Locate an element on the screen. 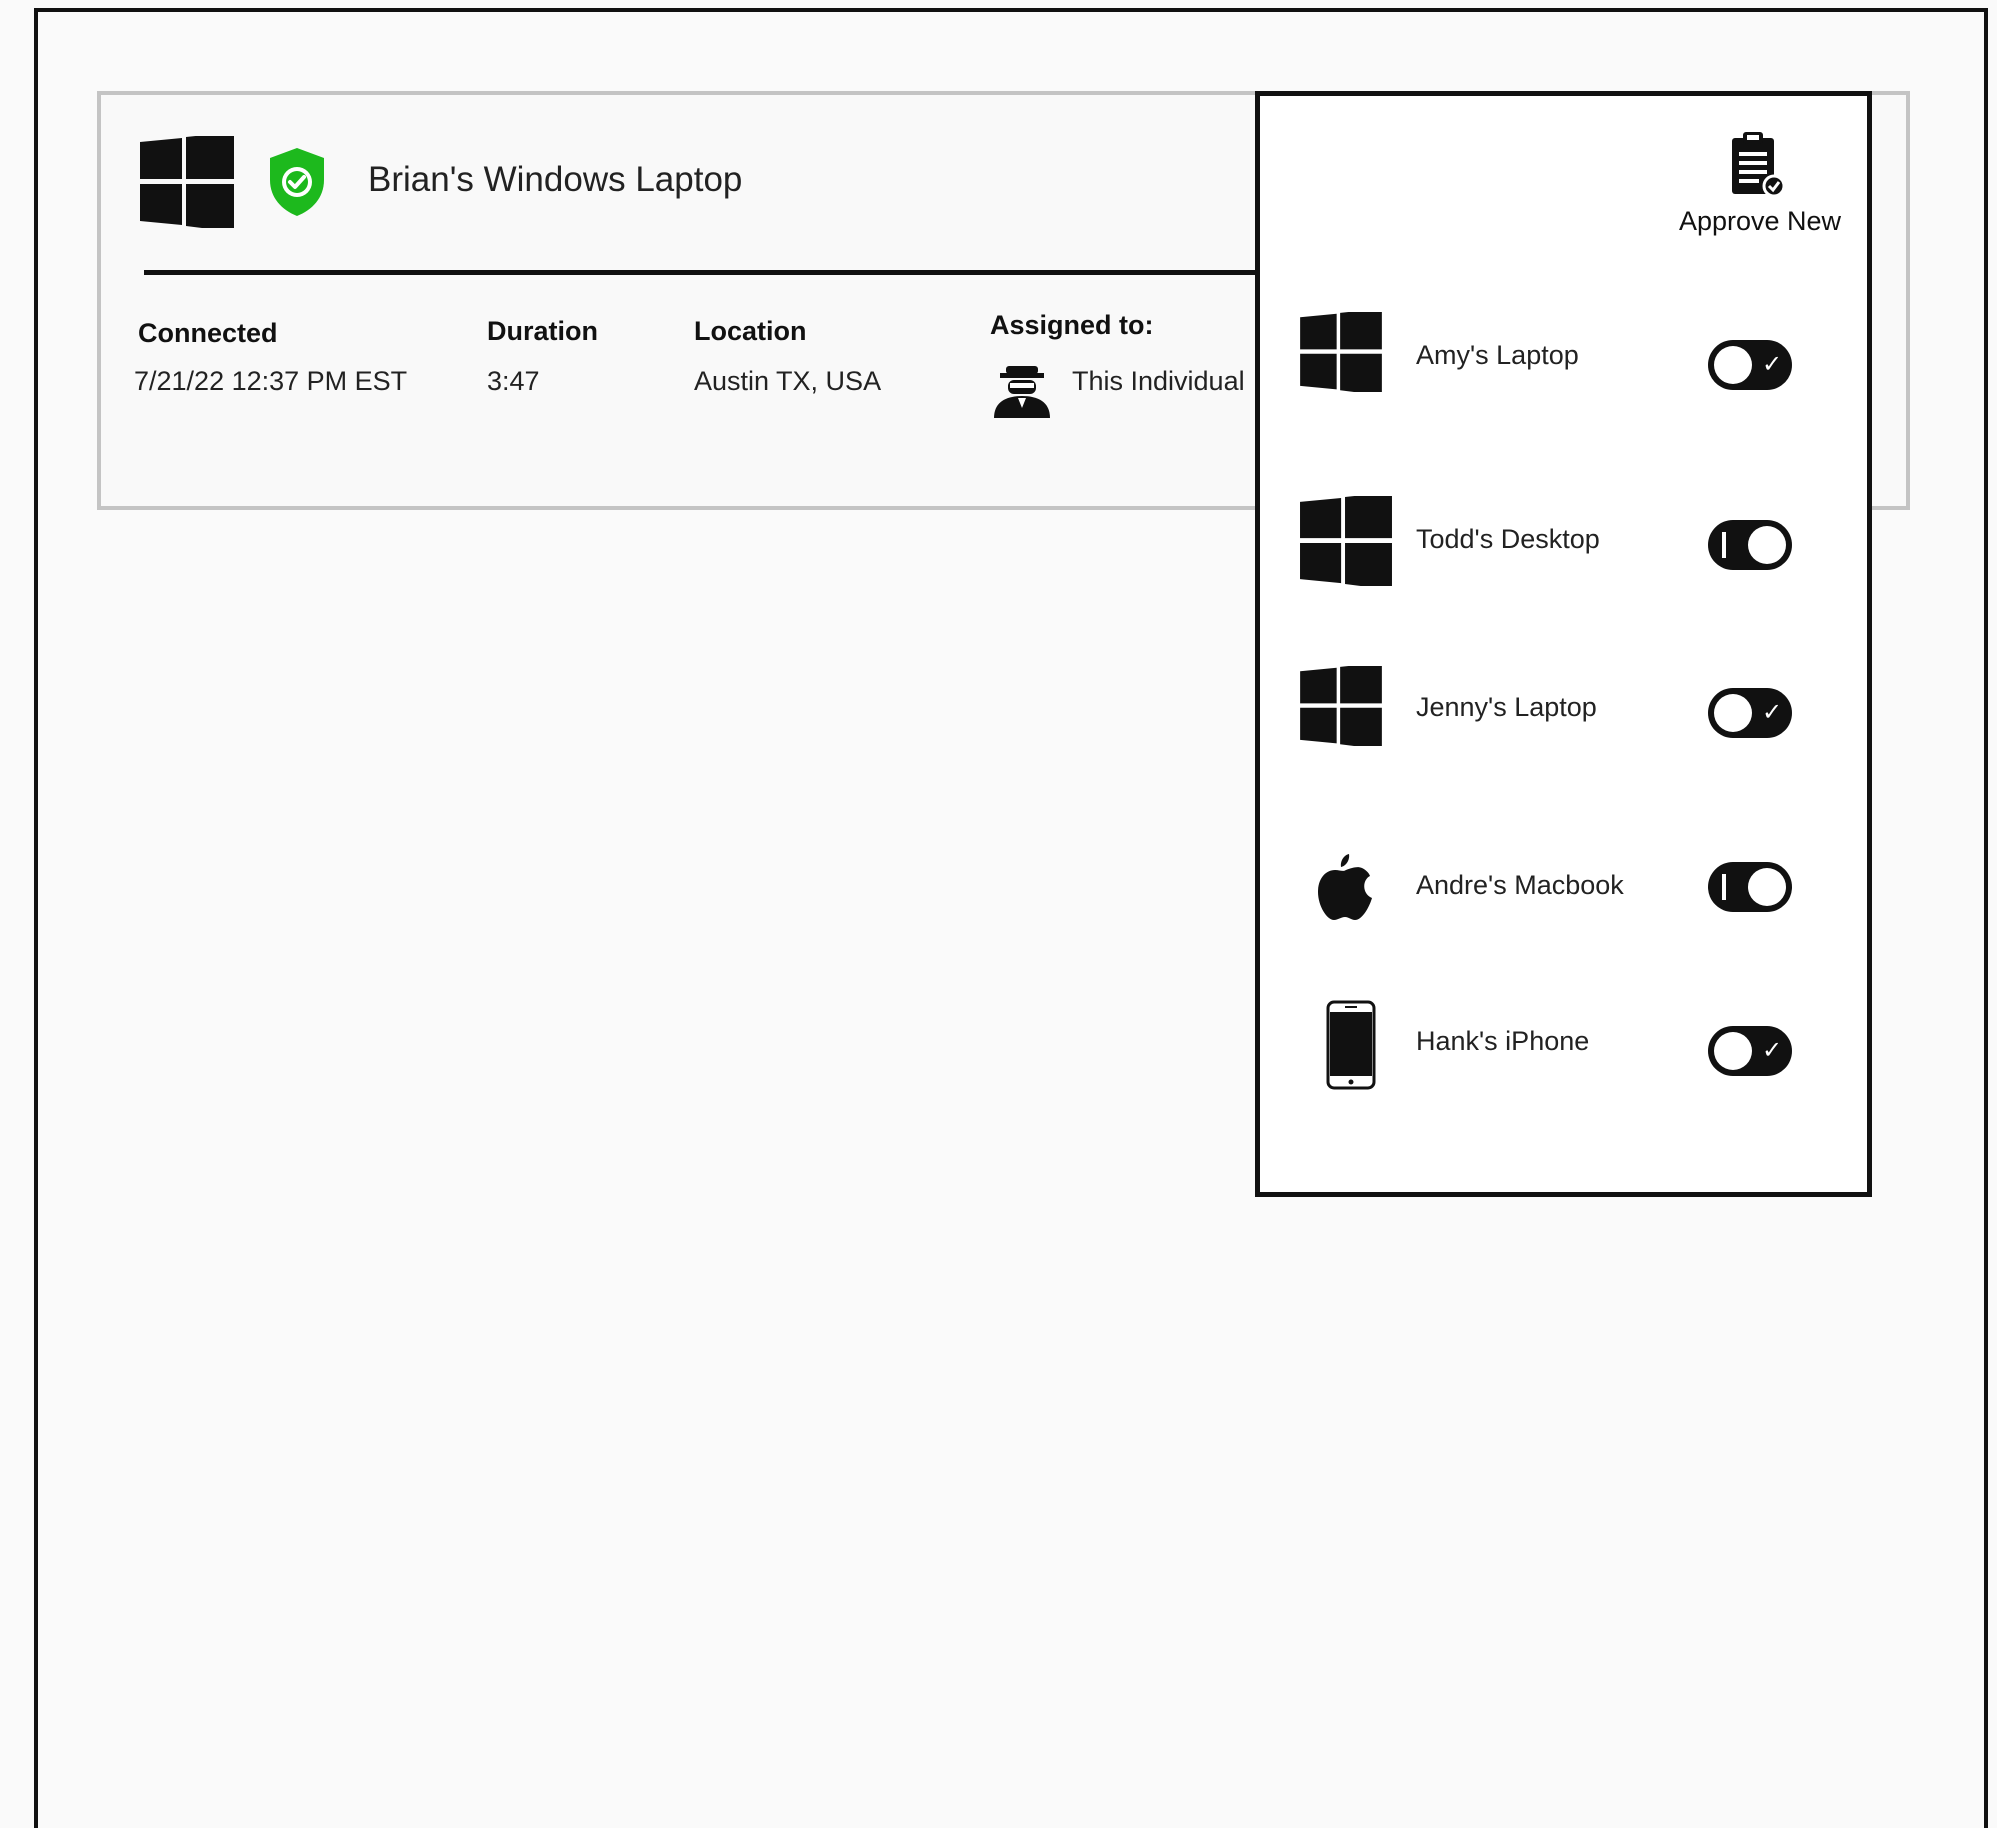 The height and width of the screenshot is (1828, 1997). connected-value: 7/21/22 12:37 PM EST is located at coordinates (271, 381).